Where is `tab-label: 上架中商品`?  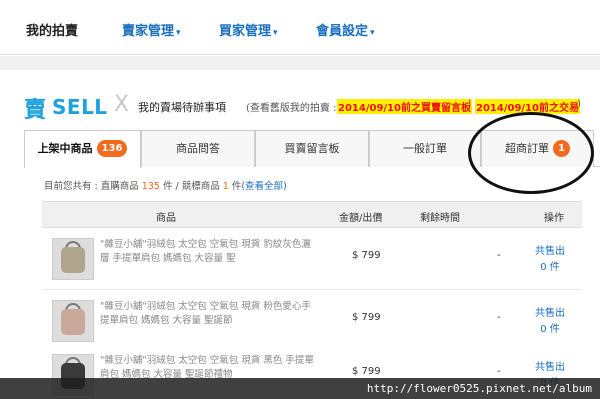
tab-label: 上架中商品 is located at coordinates (65, 148).